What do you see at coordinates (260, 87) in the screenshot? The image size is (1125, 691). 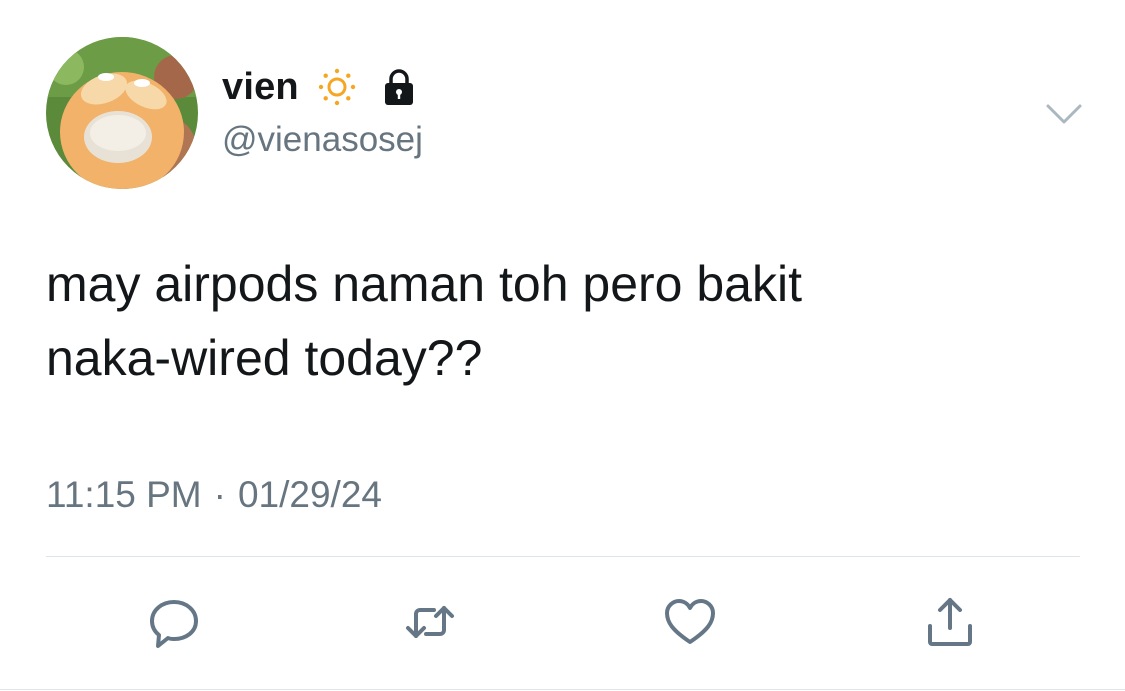 I see `display-name: vien` at bounding box center [260, 87].